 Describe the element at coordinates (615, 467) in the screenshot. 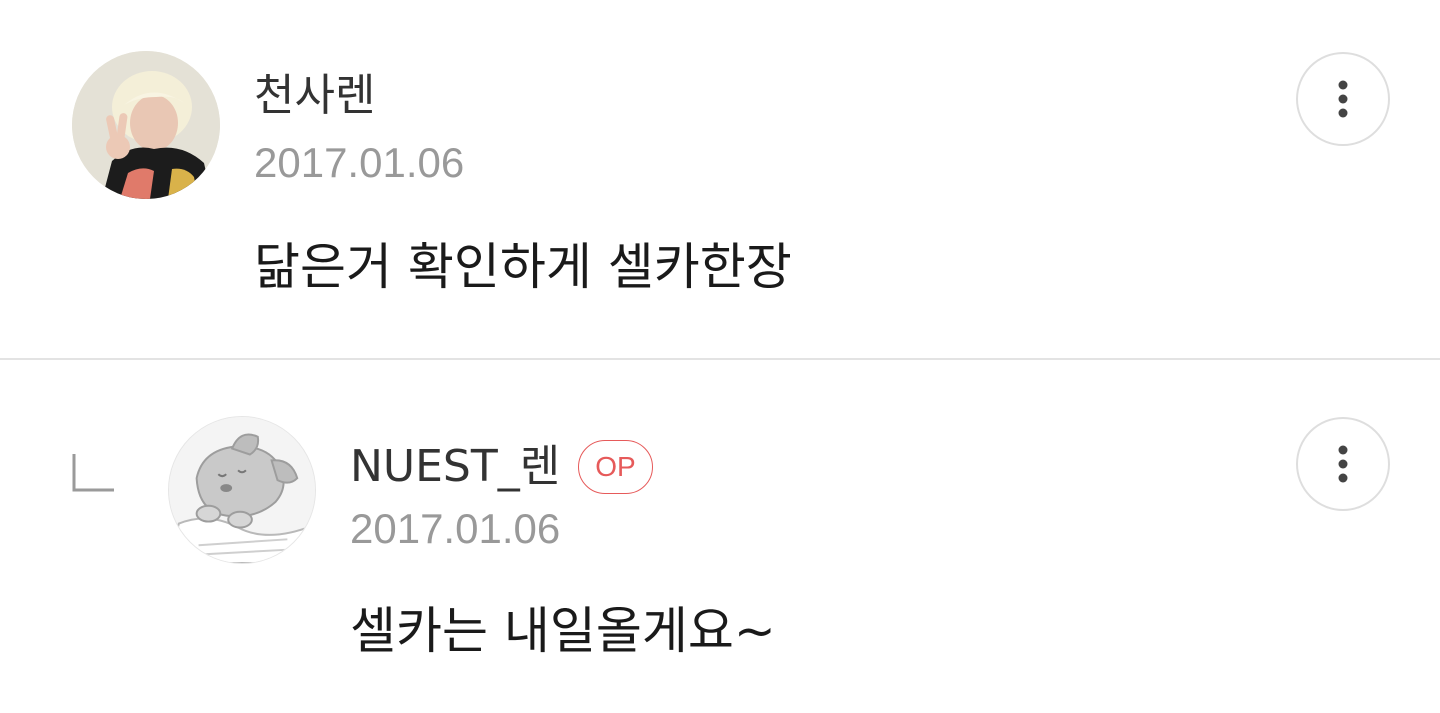

I see `op-badge: OP` at that location.